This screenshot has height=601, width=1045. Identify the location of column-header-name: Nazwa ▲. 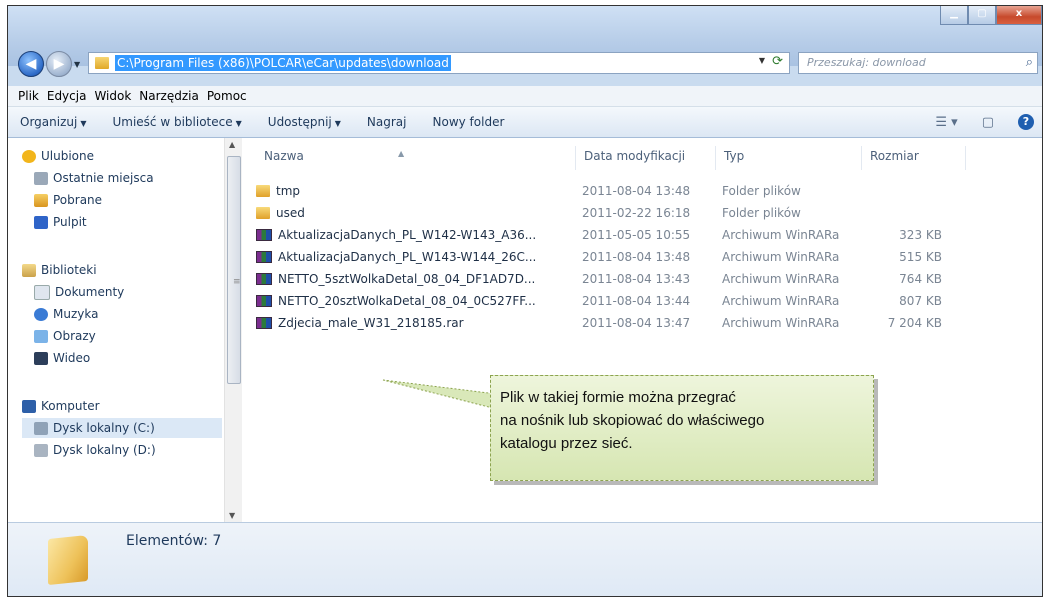
(416, 158).